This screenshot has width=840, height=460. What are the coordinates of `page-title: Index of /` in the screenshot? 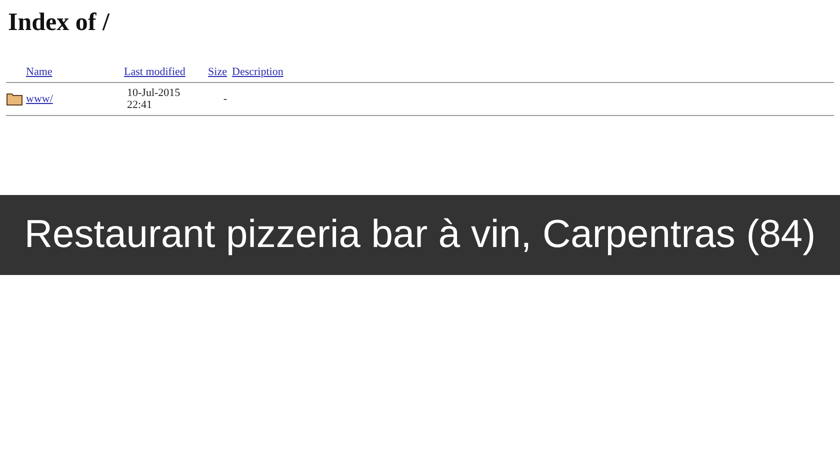 It's located at (59, 23).